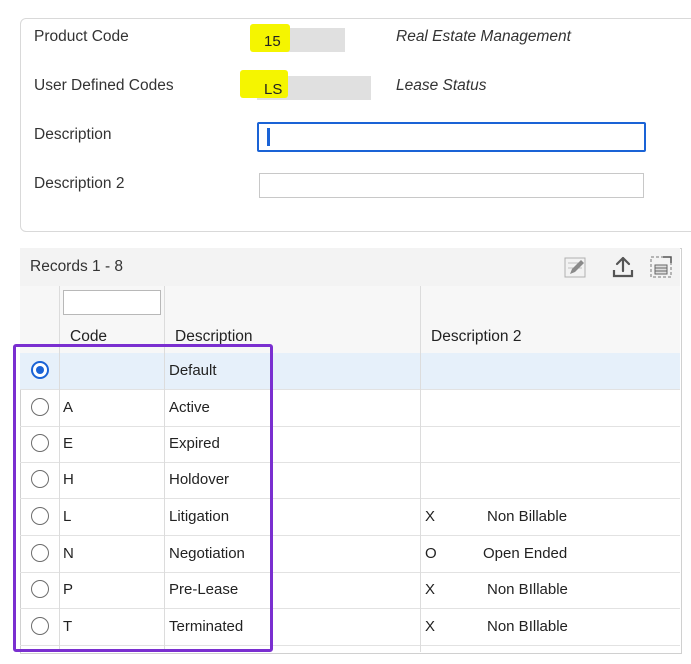 This screenshot has height=664, width=691. Describe the element at coordinates (623, 267) in the screenshot. I see `export-icon` at that location.